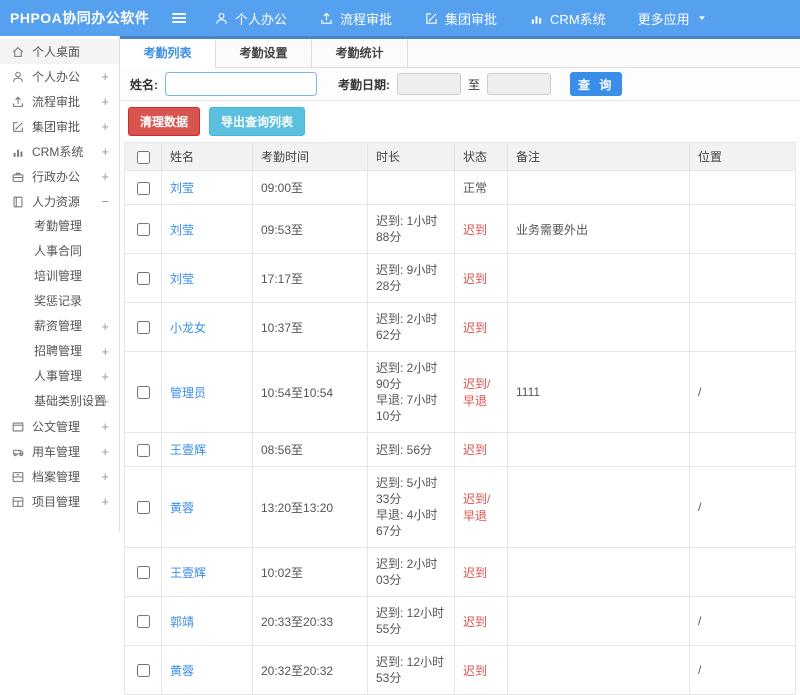 This screenshot has height=695, width=800. What do you see at coordinates (264, 53) in the screenshot?
I see `tab-attendance-settings: 考勤设置` at bounding box center [264, 53].